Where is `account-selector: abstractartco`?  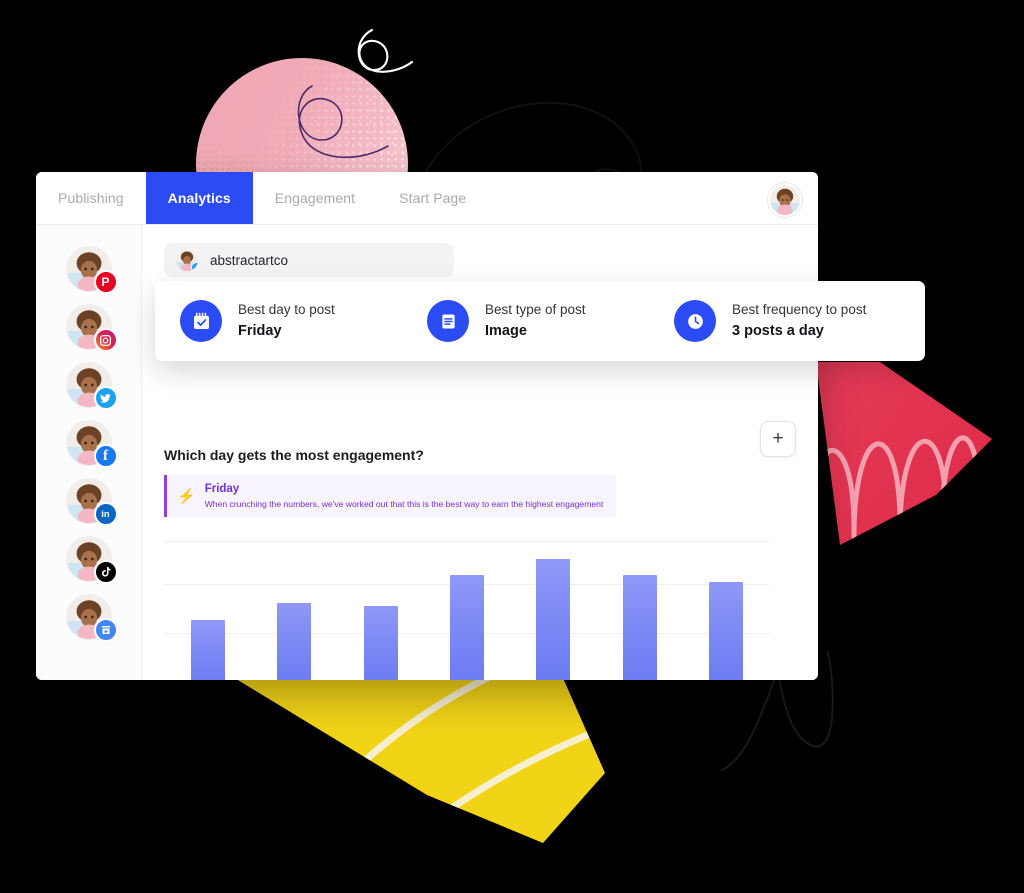 account-selector: abstractartco is located at coordinates (309, 260).